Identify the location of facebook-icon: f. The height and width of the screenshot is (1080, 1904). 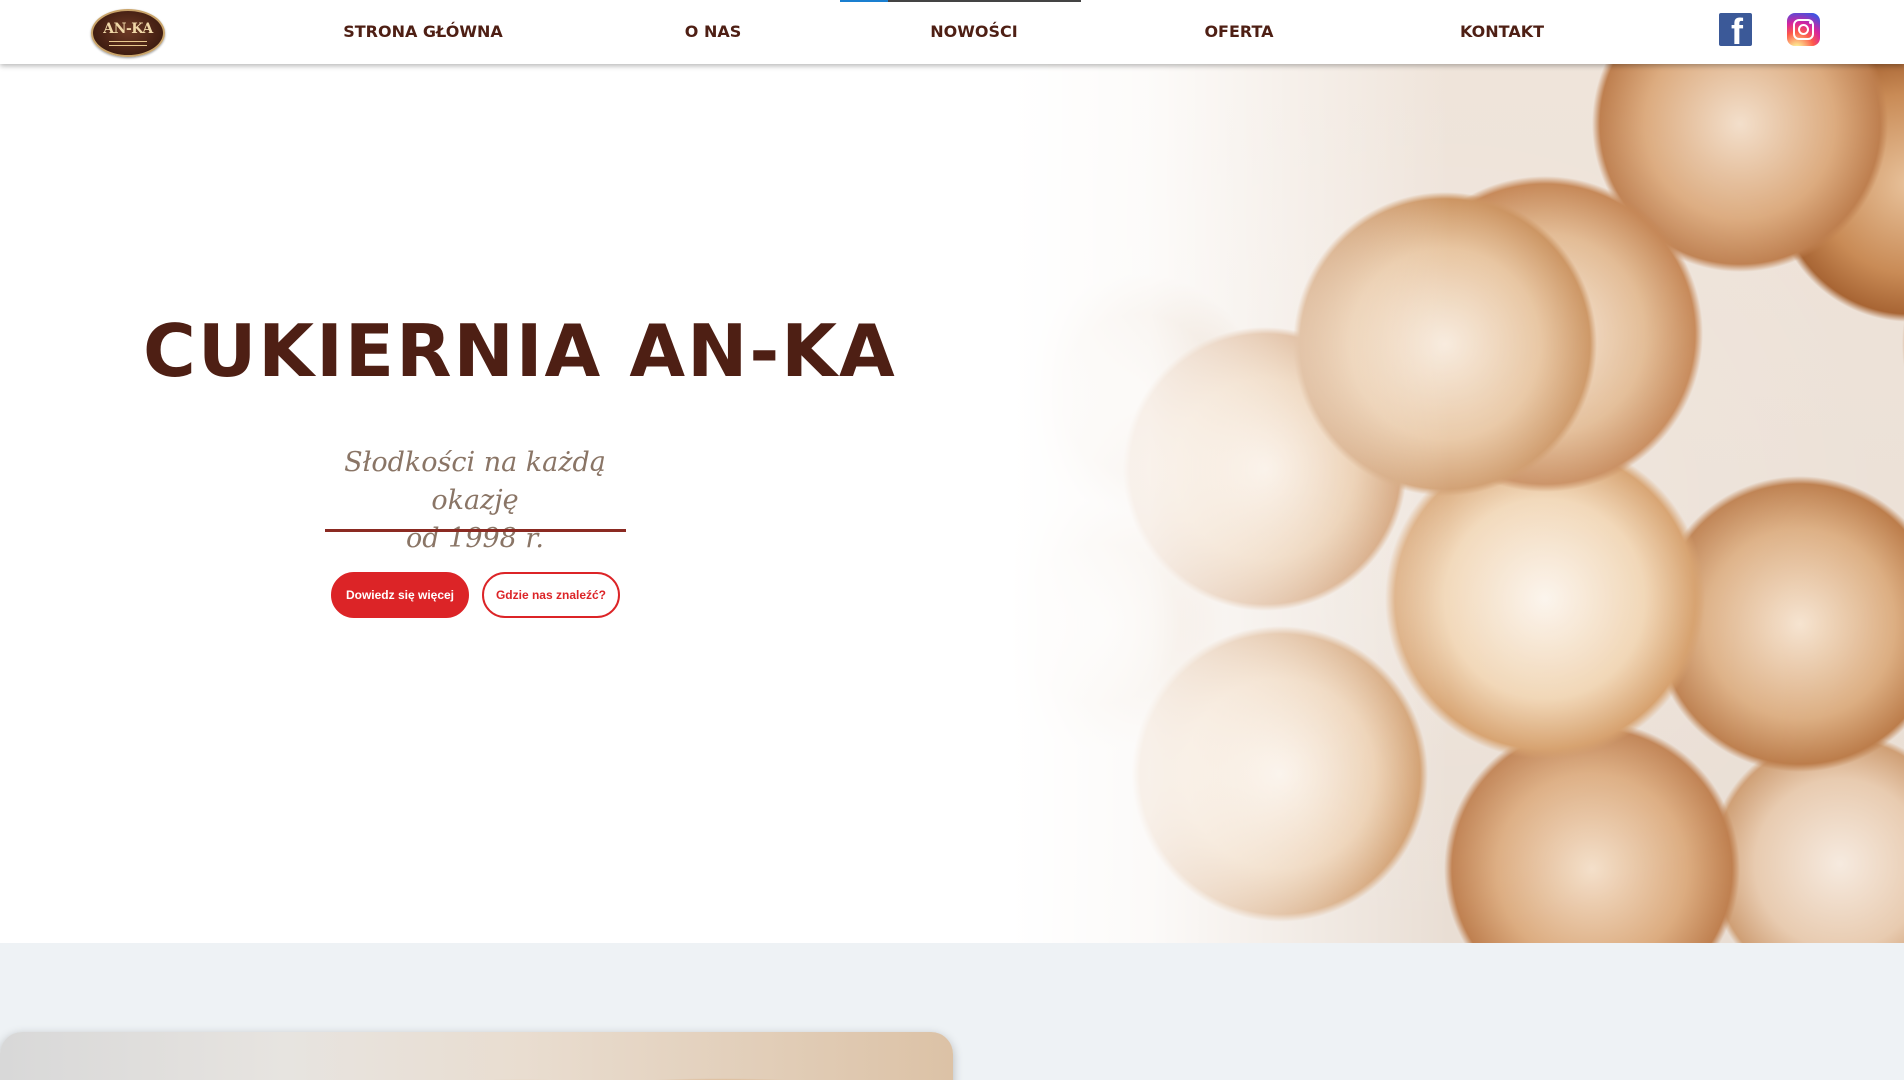
(1735, 29).